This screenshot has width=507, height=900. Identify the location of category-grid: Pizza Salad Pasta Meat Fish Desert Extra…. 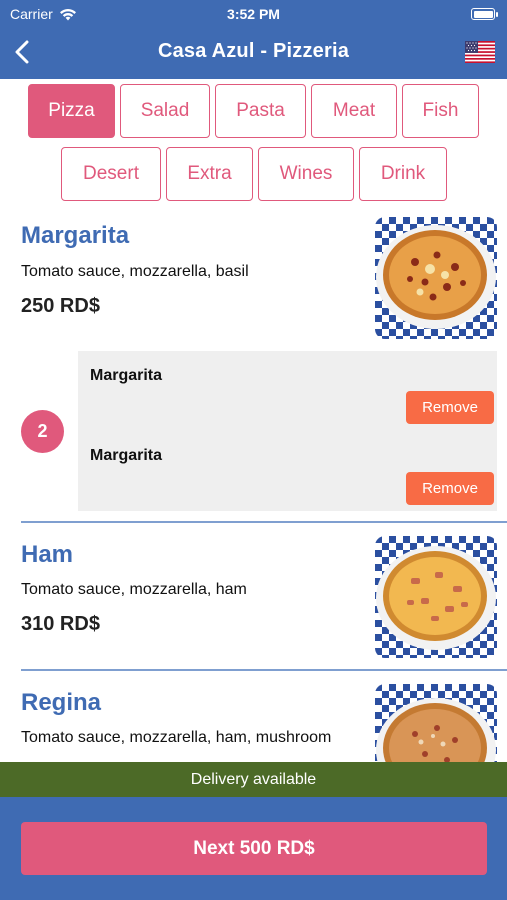
(253, 143).